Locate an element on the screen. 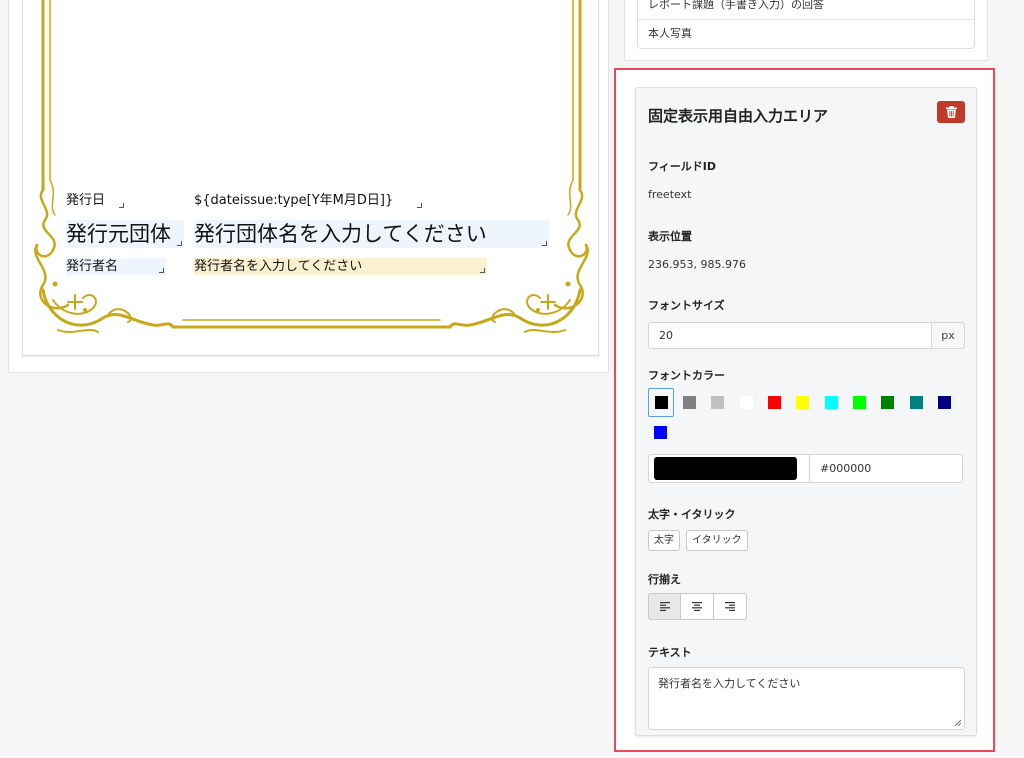  color-swatch-blue is located at coordinates (660, 432).